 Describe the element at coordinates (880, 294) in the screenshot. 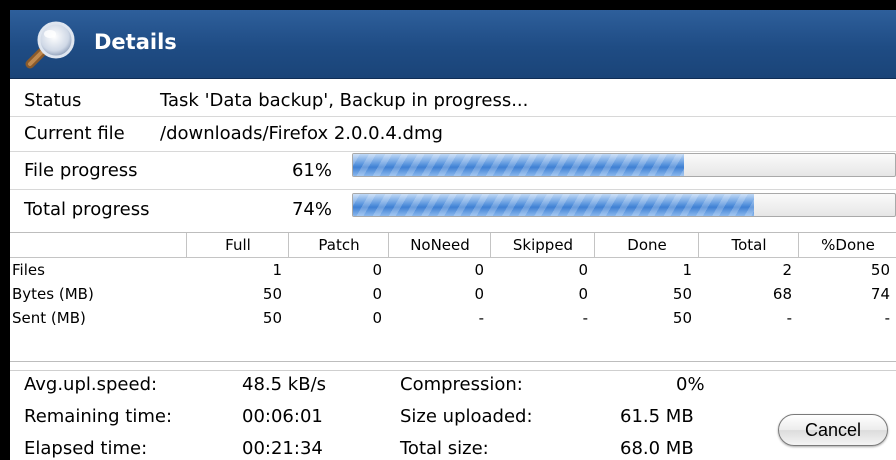

I see `table-cell: 74` at that location.